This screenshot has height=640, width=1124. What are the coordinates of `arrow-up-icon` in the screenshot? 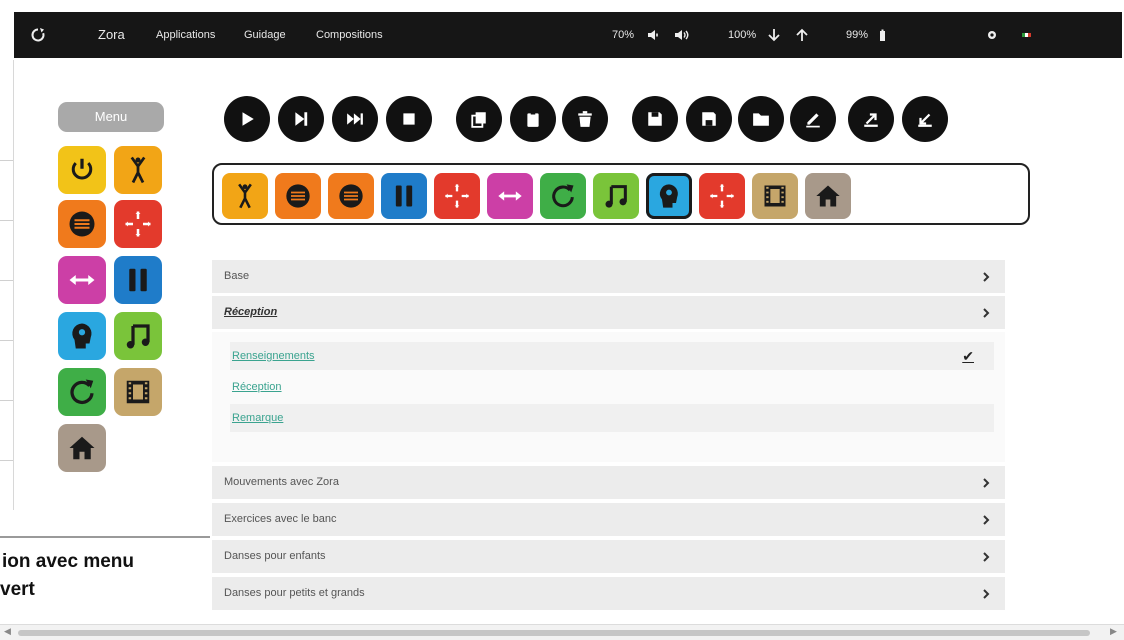 It's located at (802, 35).